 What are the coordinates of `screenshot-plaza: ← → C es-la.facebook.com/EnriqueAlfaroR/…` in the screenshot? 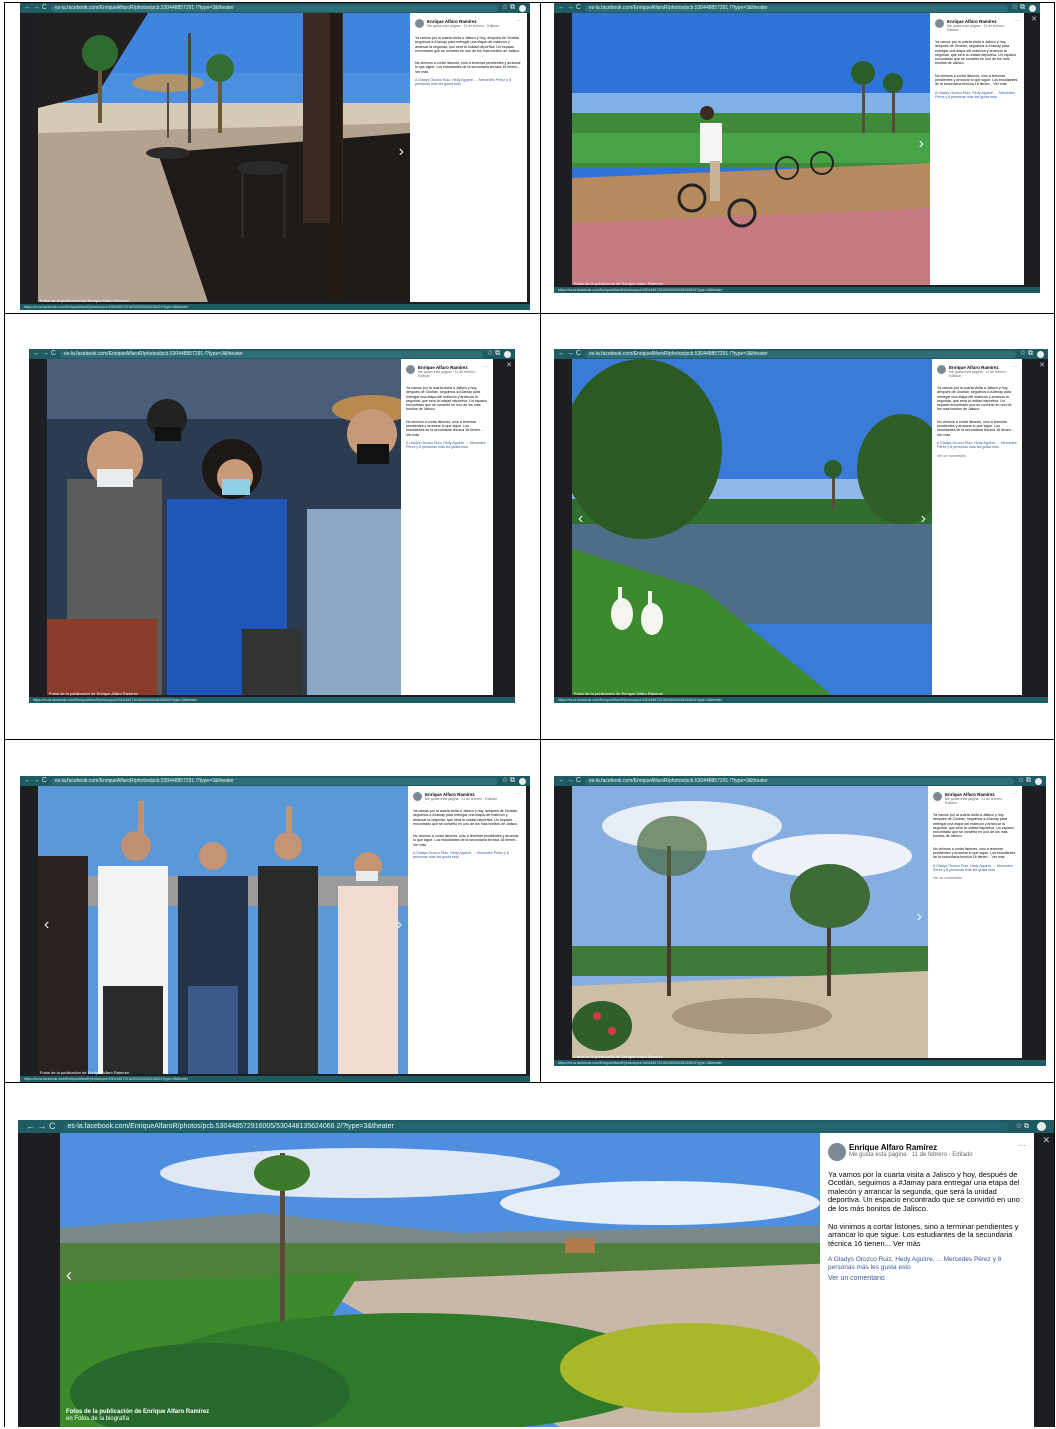 It's located at (275, 156).